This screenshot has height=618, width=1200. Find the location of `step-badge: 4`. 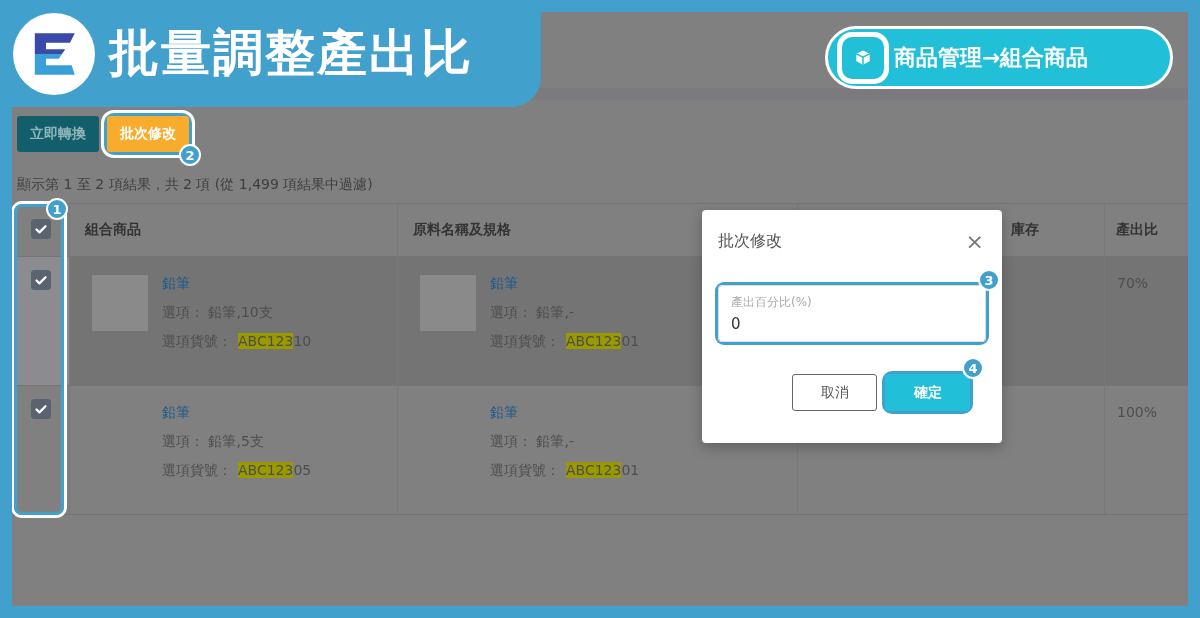

step-badge: 4 is located at coordinates (973, 368).